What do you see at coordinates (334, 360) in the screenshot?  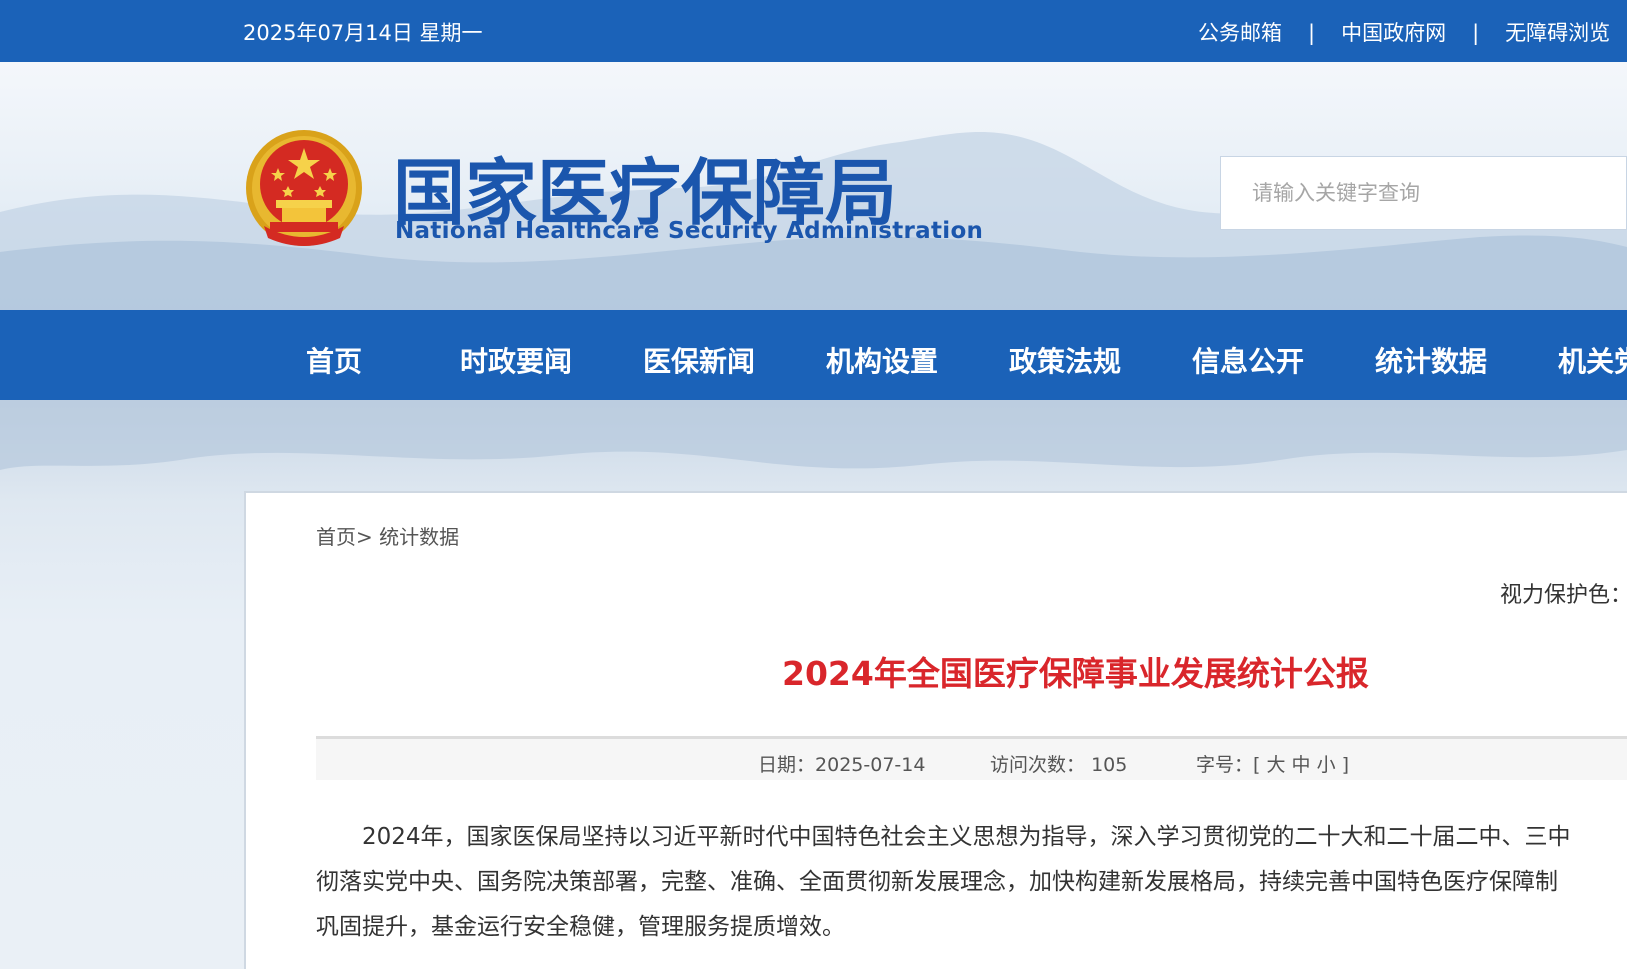 I see `nav-item-home: 首页` at bounding box center [334, 360].